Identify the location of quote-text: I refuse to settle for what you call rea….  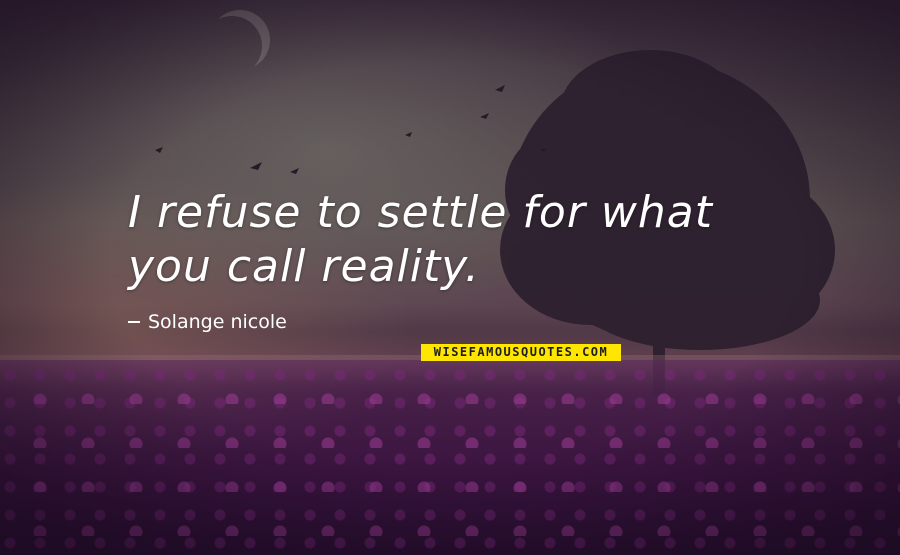
(468, 240).